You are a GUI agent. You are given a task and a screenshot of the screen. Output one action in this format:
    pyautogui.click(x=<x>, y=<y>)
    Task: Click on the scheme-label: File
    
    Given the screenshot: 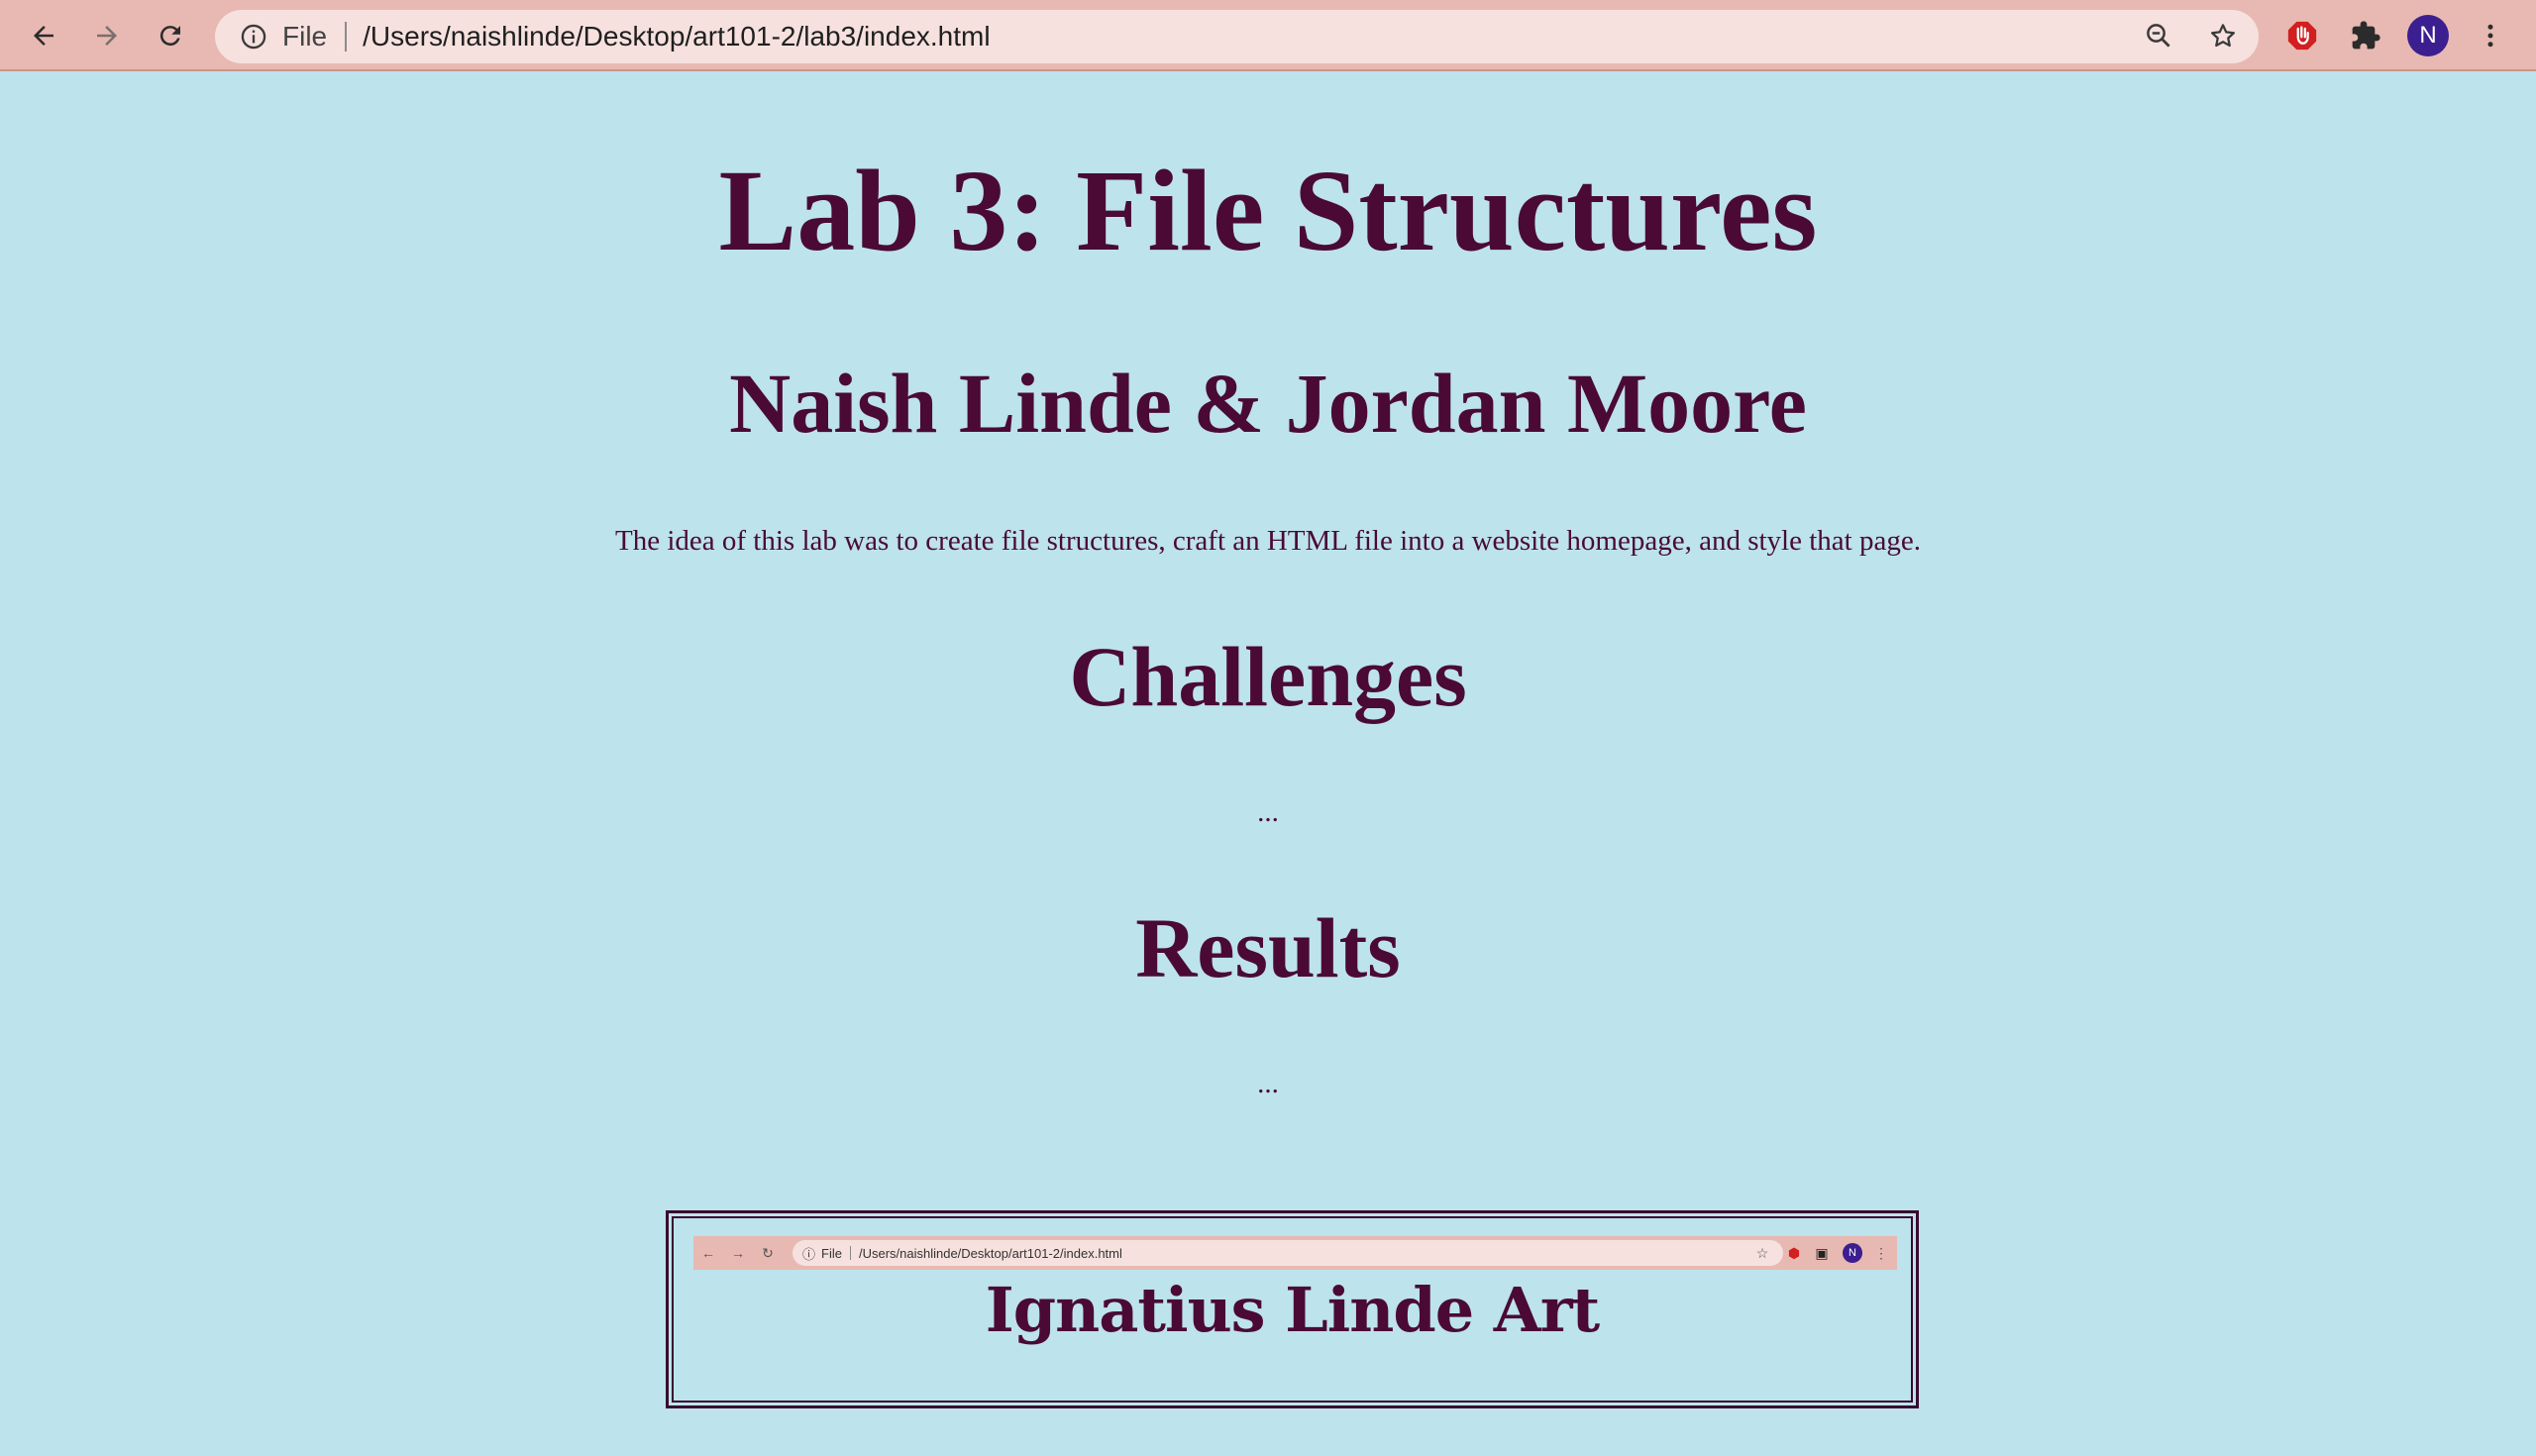 What is the action you would take?
    pyautogui.click(x=305, y=36)
    